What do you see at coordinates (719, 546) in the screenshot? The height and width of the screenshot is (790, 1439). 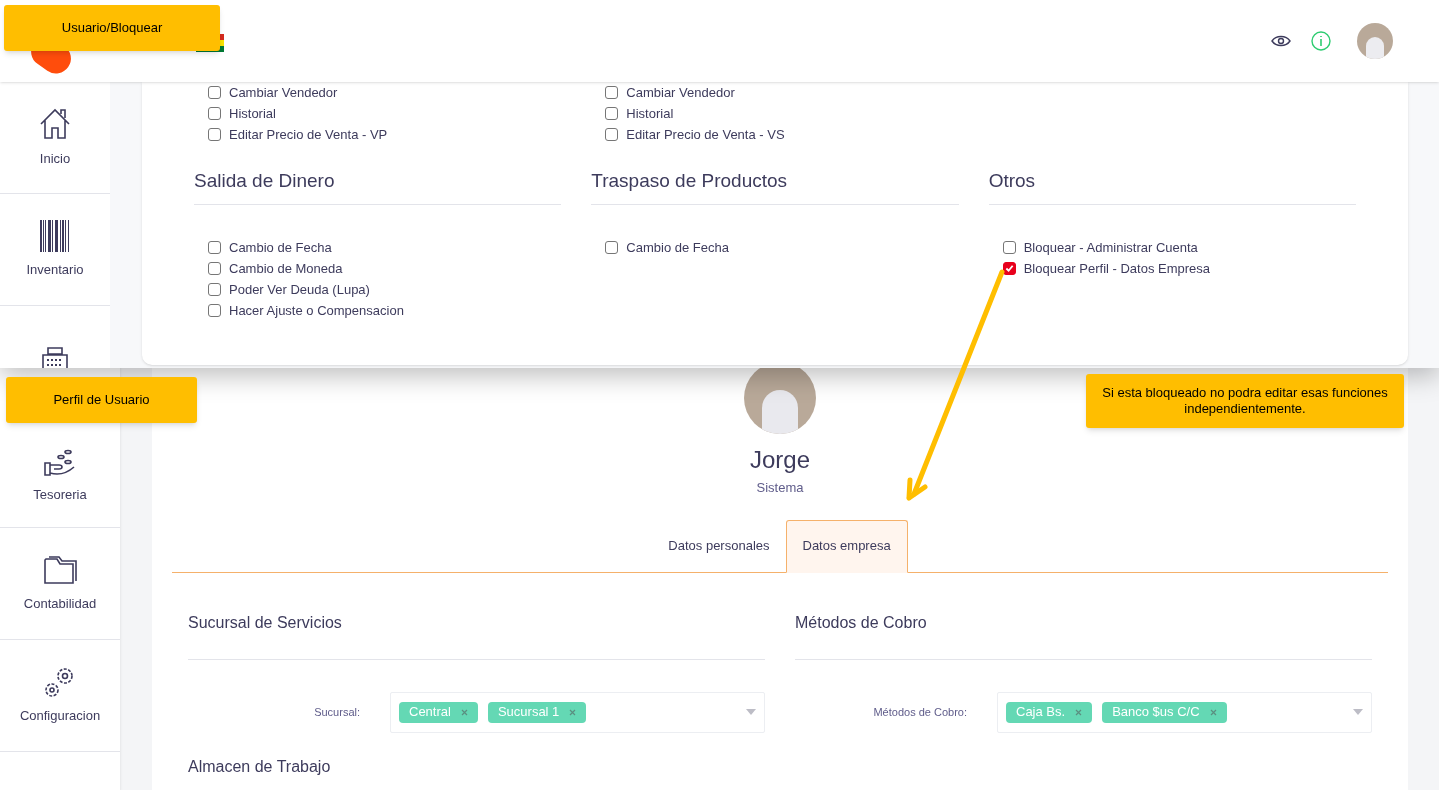 I see `tab: Datos personales` at bounding box center [719, 546].